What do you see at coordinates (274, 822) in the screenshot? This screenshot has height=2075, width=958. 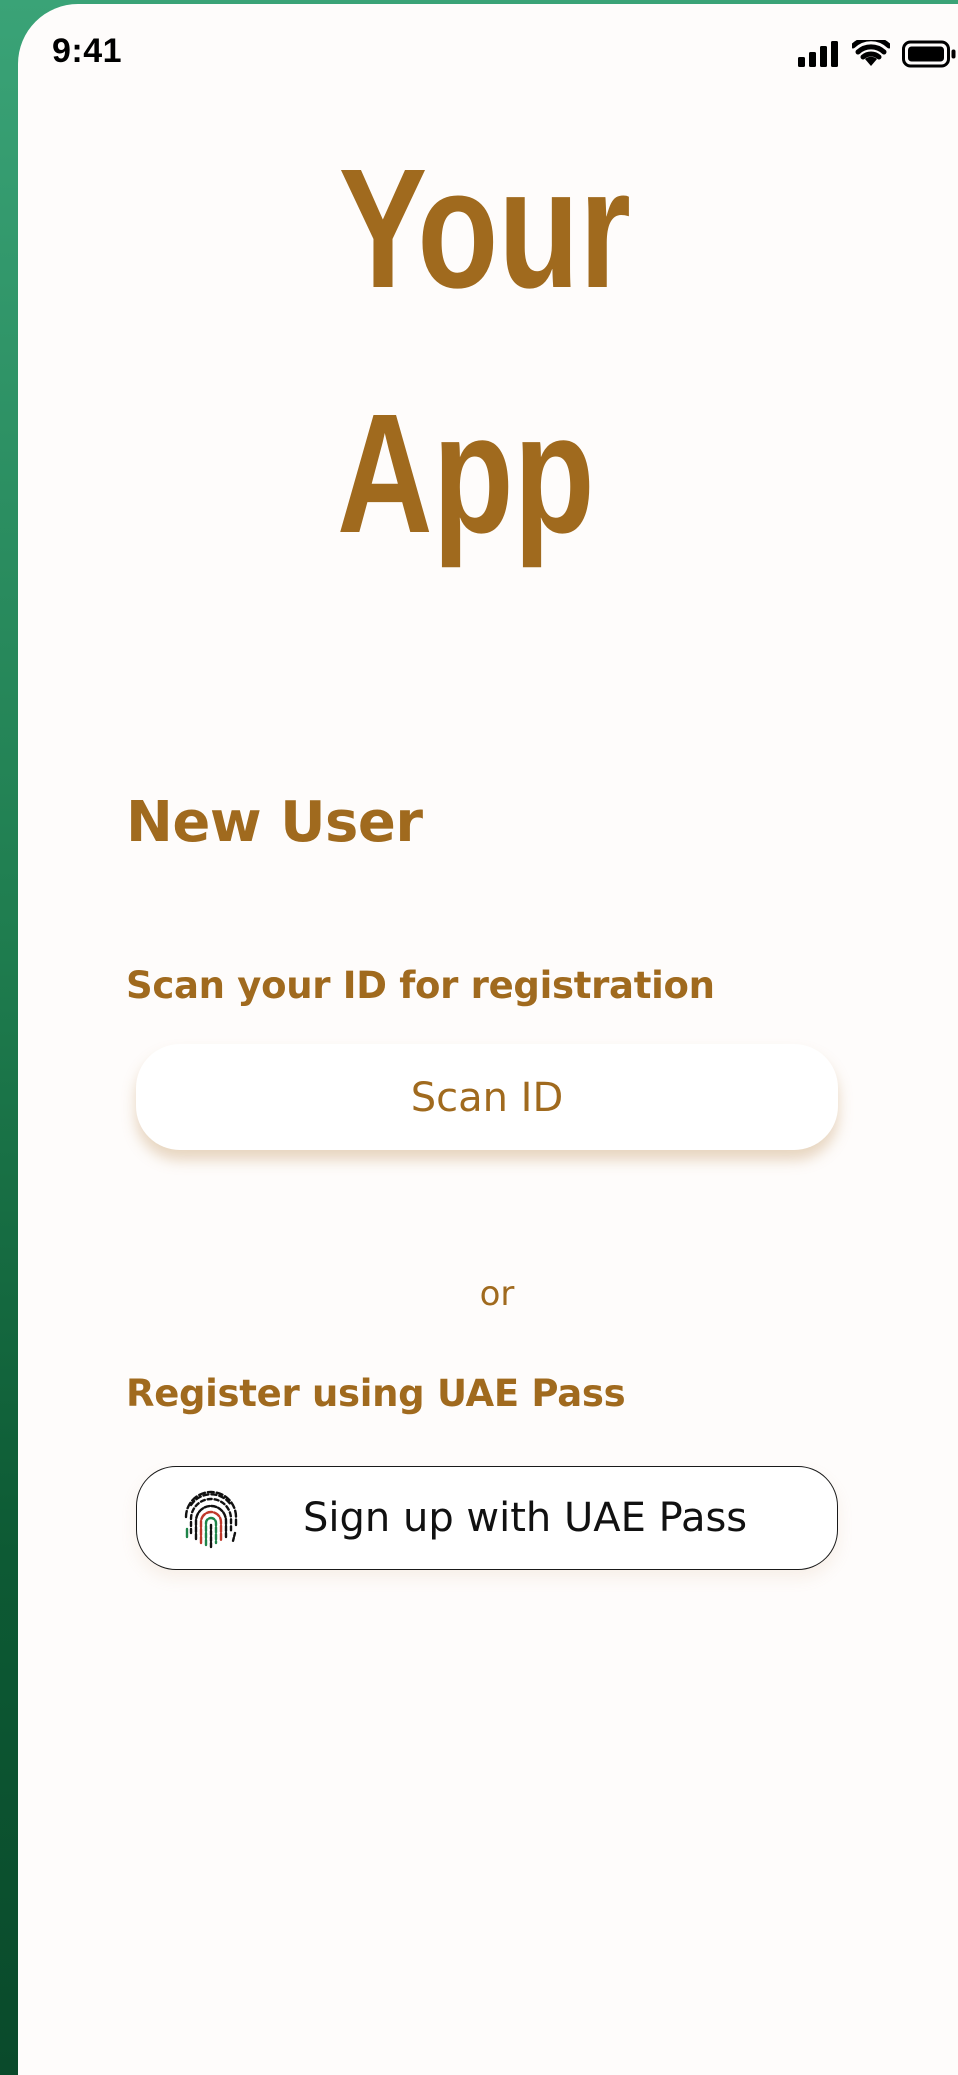 I see `new-user-heading: New User` at bounding box center [274, 822].